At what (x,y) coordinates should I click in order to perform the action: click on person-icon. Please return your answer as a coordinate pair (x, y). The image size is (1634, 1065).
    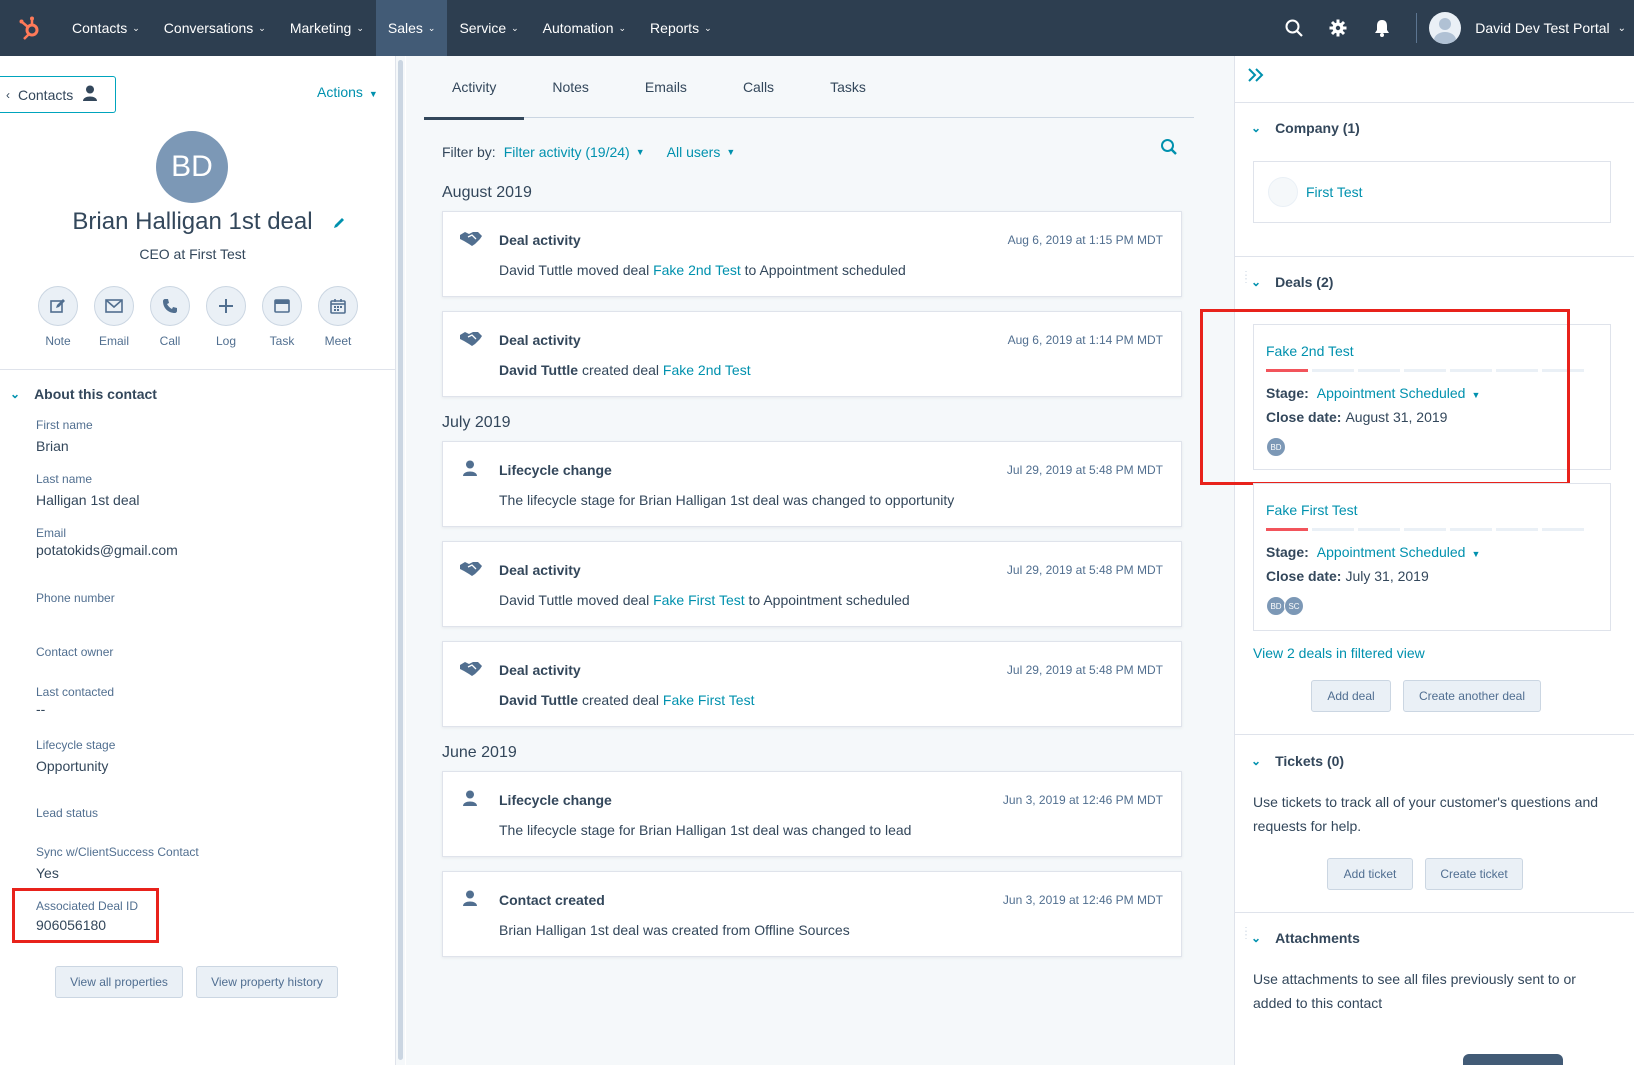
    Looking at the image, I should click on (470, 470).